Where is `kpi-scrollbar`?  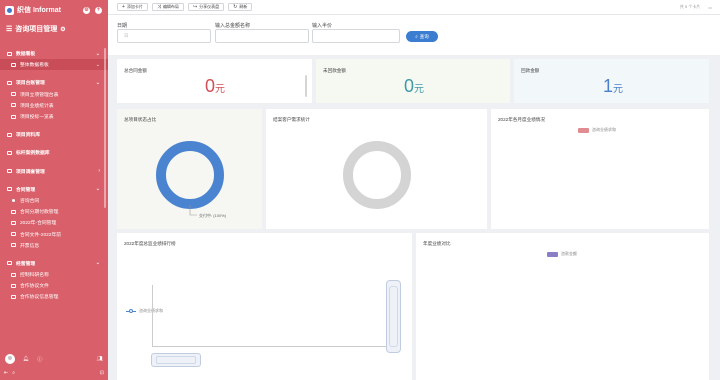
kpi-scrollbar is located at coordinates (306, 86).